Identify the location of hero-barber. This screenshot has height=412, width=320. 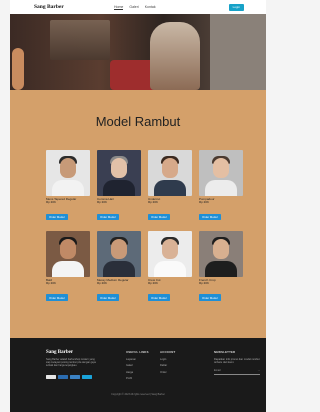
(175, 56).